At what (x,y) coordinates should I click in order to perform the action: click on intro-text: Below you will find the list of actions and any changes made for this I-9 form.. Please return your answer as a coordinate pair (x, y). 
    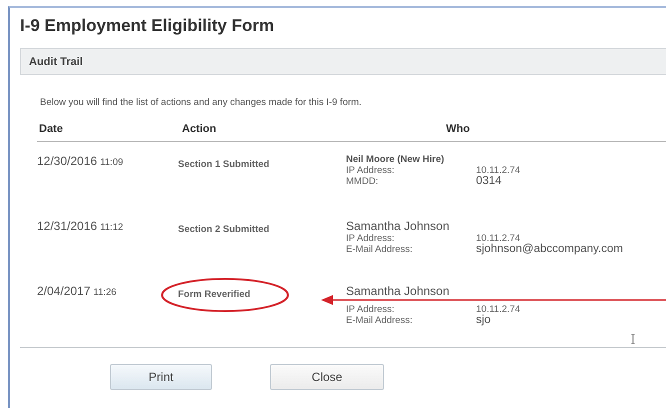
    Looking at the image, I should click on (201, 103).